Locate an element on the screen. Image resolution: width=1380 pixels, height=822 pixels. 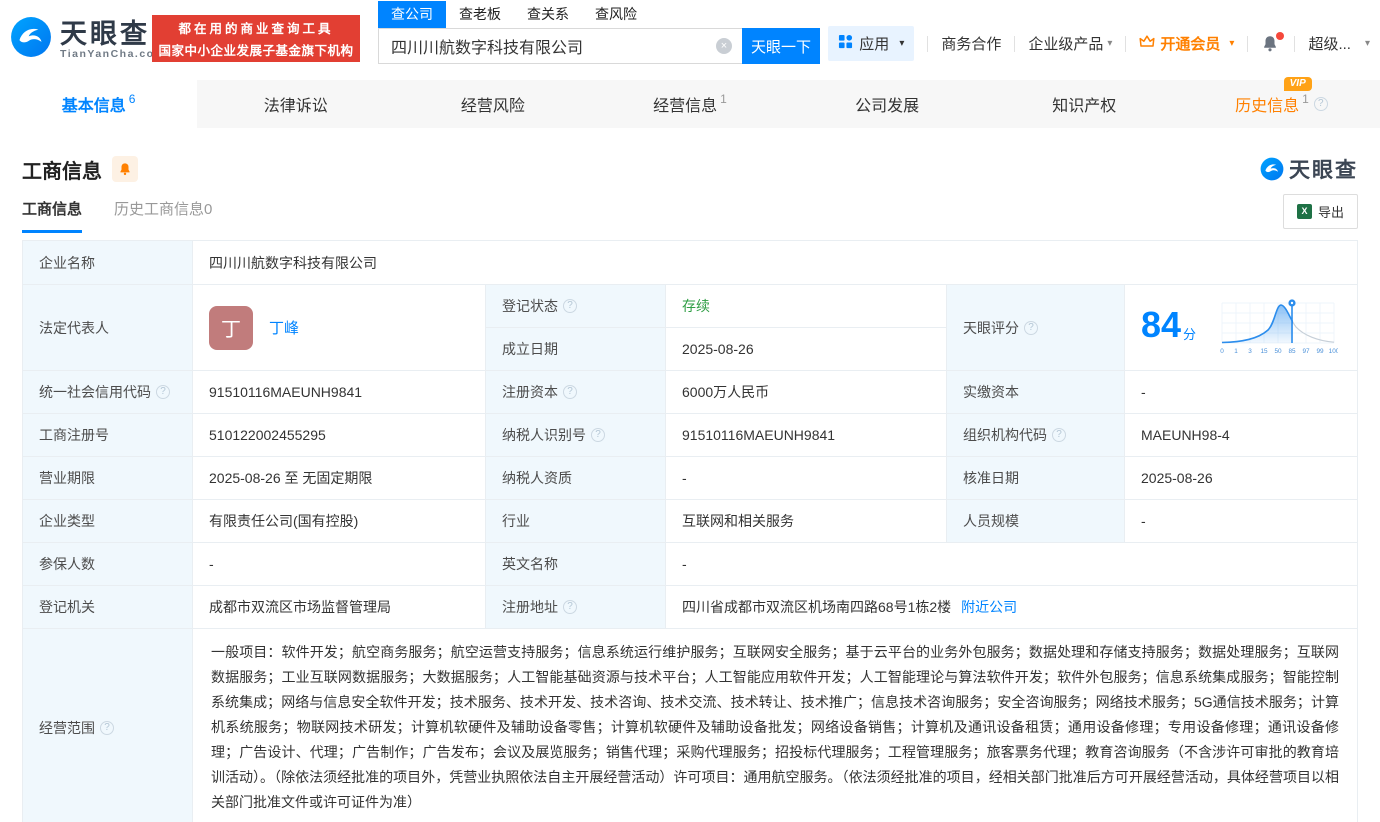
svg-text: 85 is located at coordinates (1293, 351).